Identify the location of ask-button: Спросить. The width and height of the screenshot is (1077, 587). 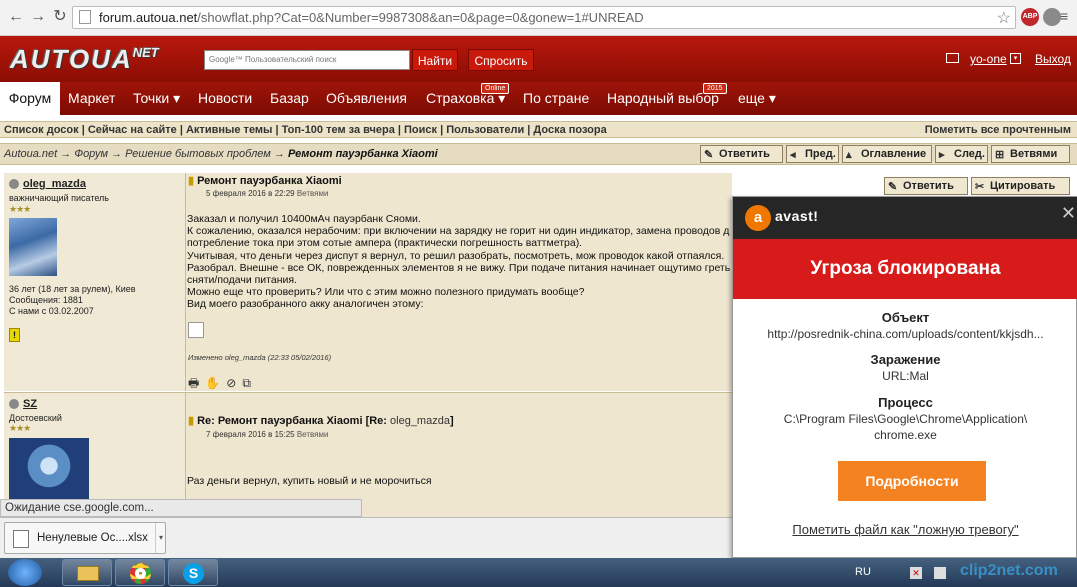
(501, 60).